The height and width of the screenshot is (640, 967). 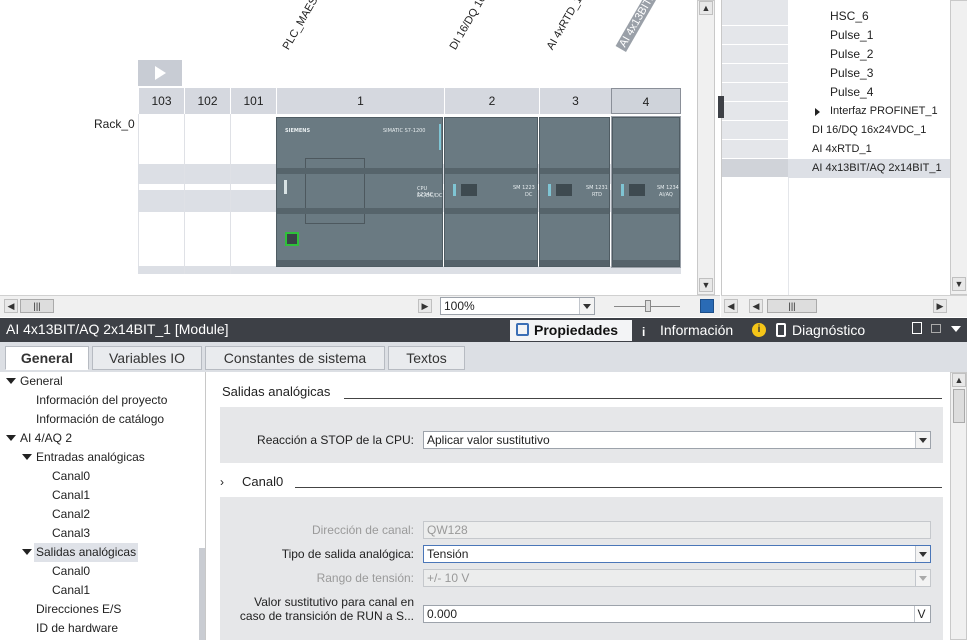 I want to click on module-title-rtd: AI 4xRTD_1, so click(x=565, y=26).